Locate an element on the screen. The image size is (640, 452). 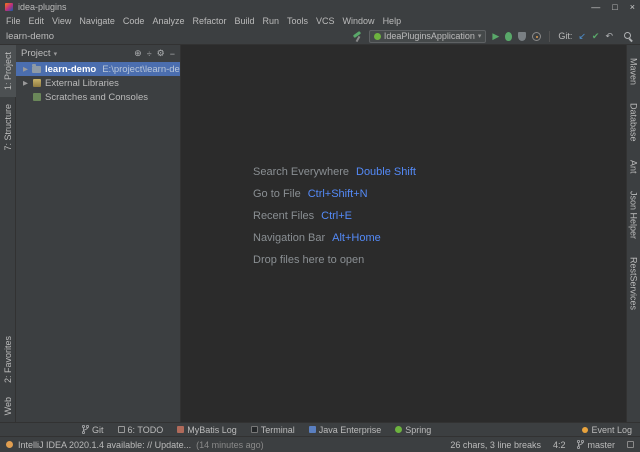
menu-view: View is located at coordinates (61, 21).